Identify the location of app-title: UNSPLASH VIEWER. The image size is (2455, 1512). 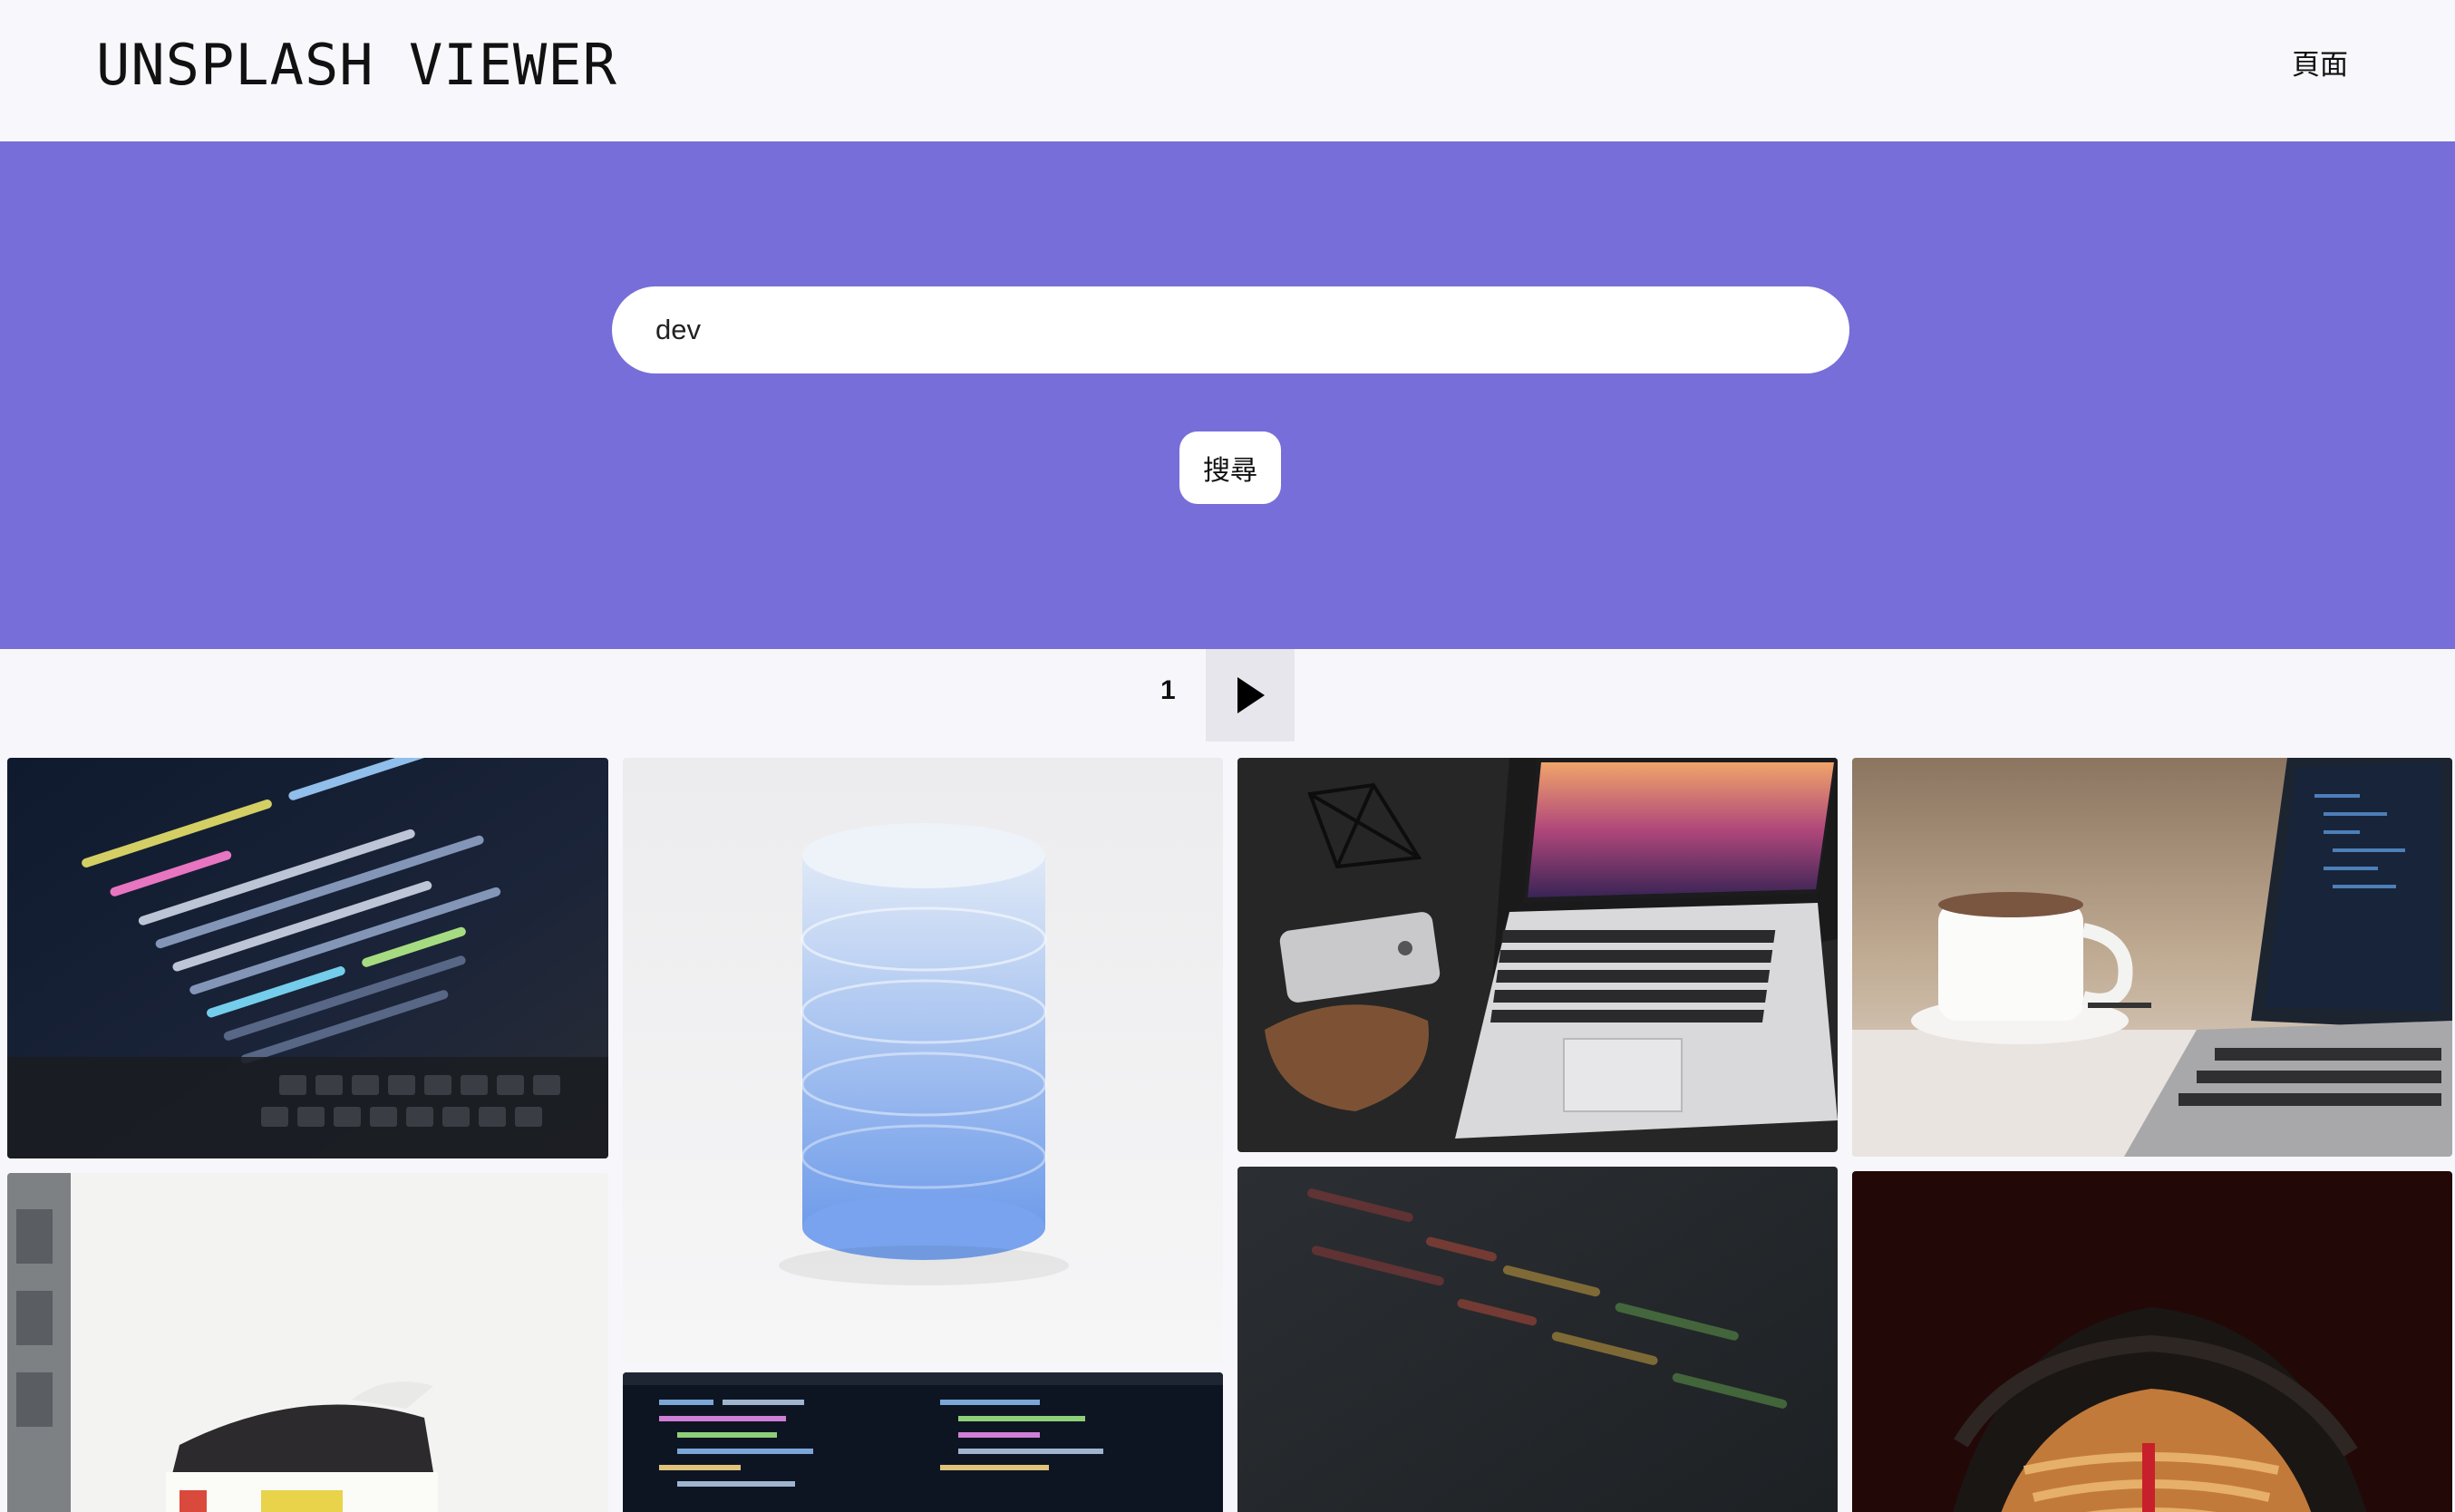
(356, 65).